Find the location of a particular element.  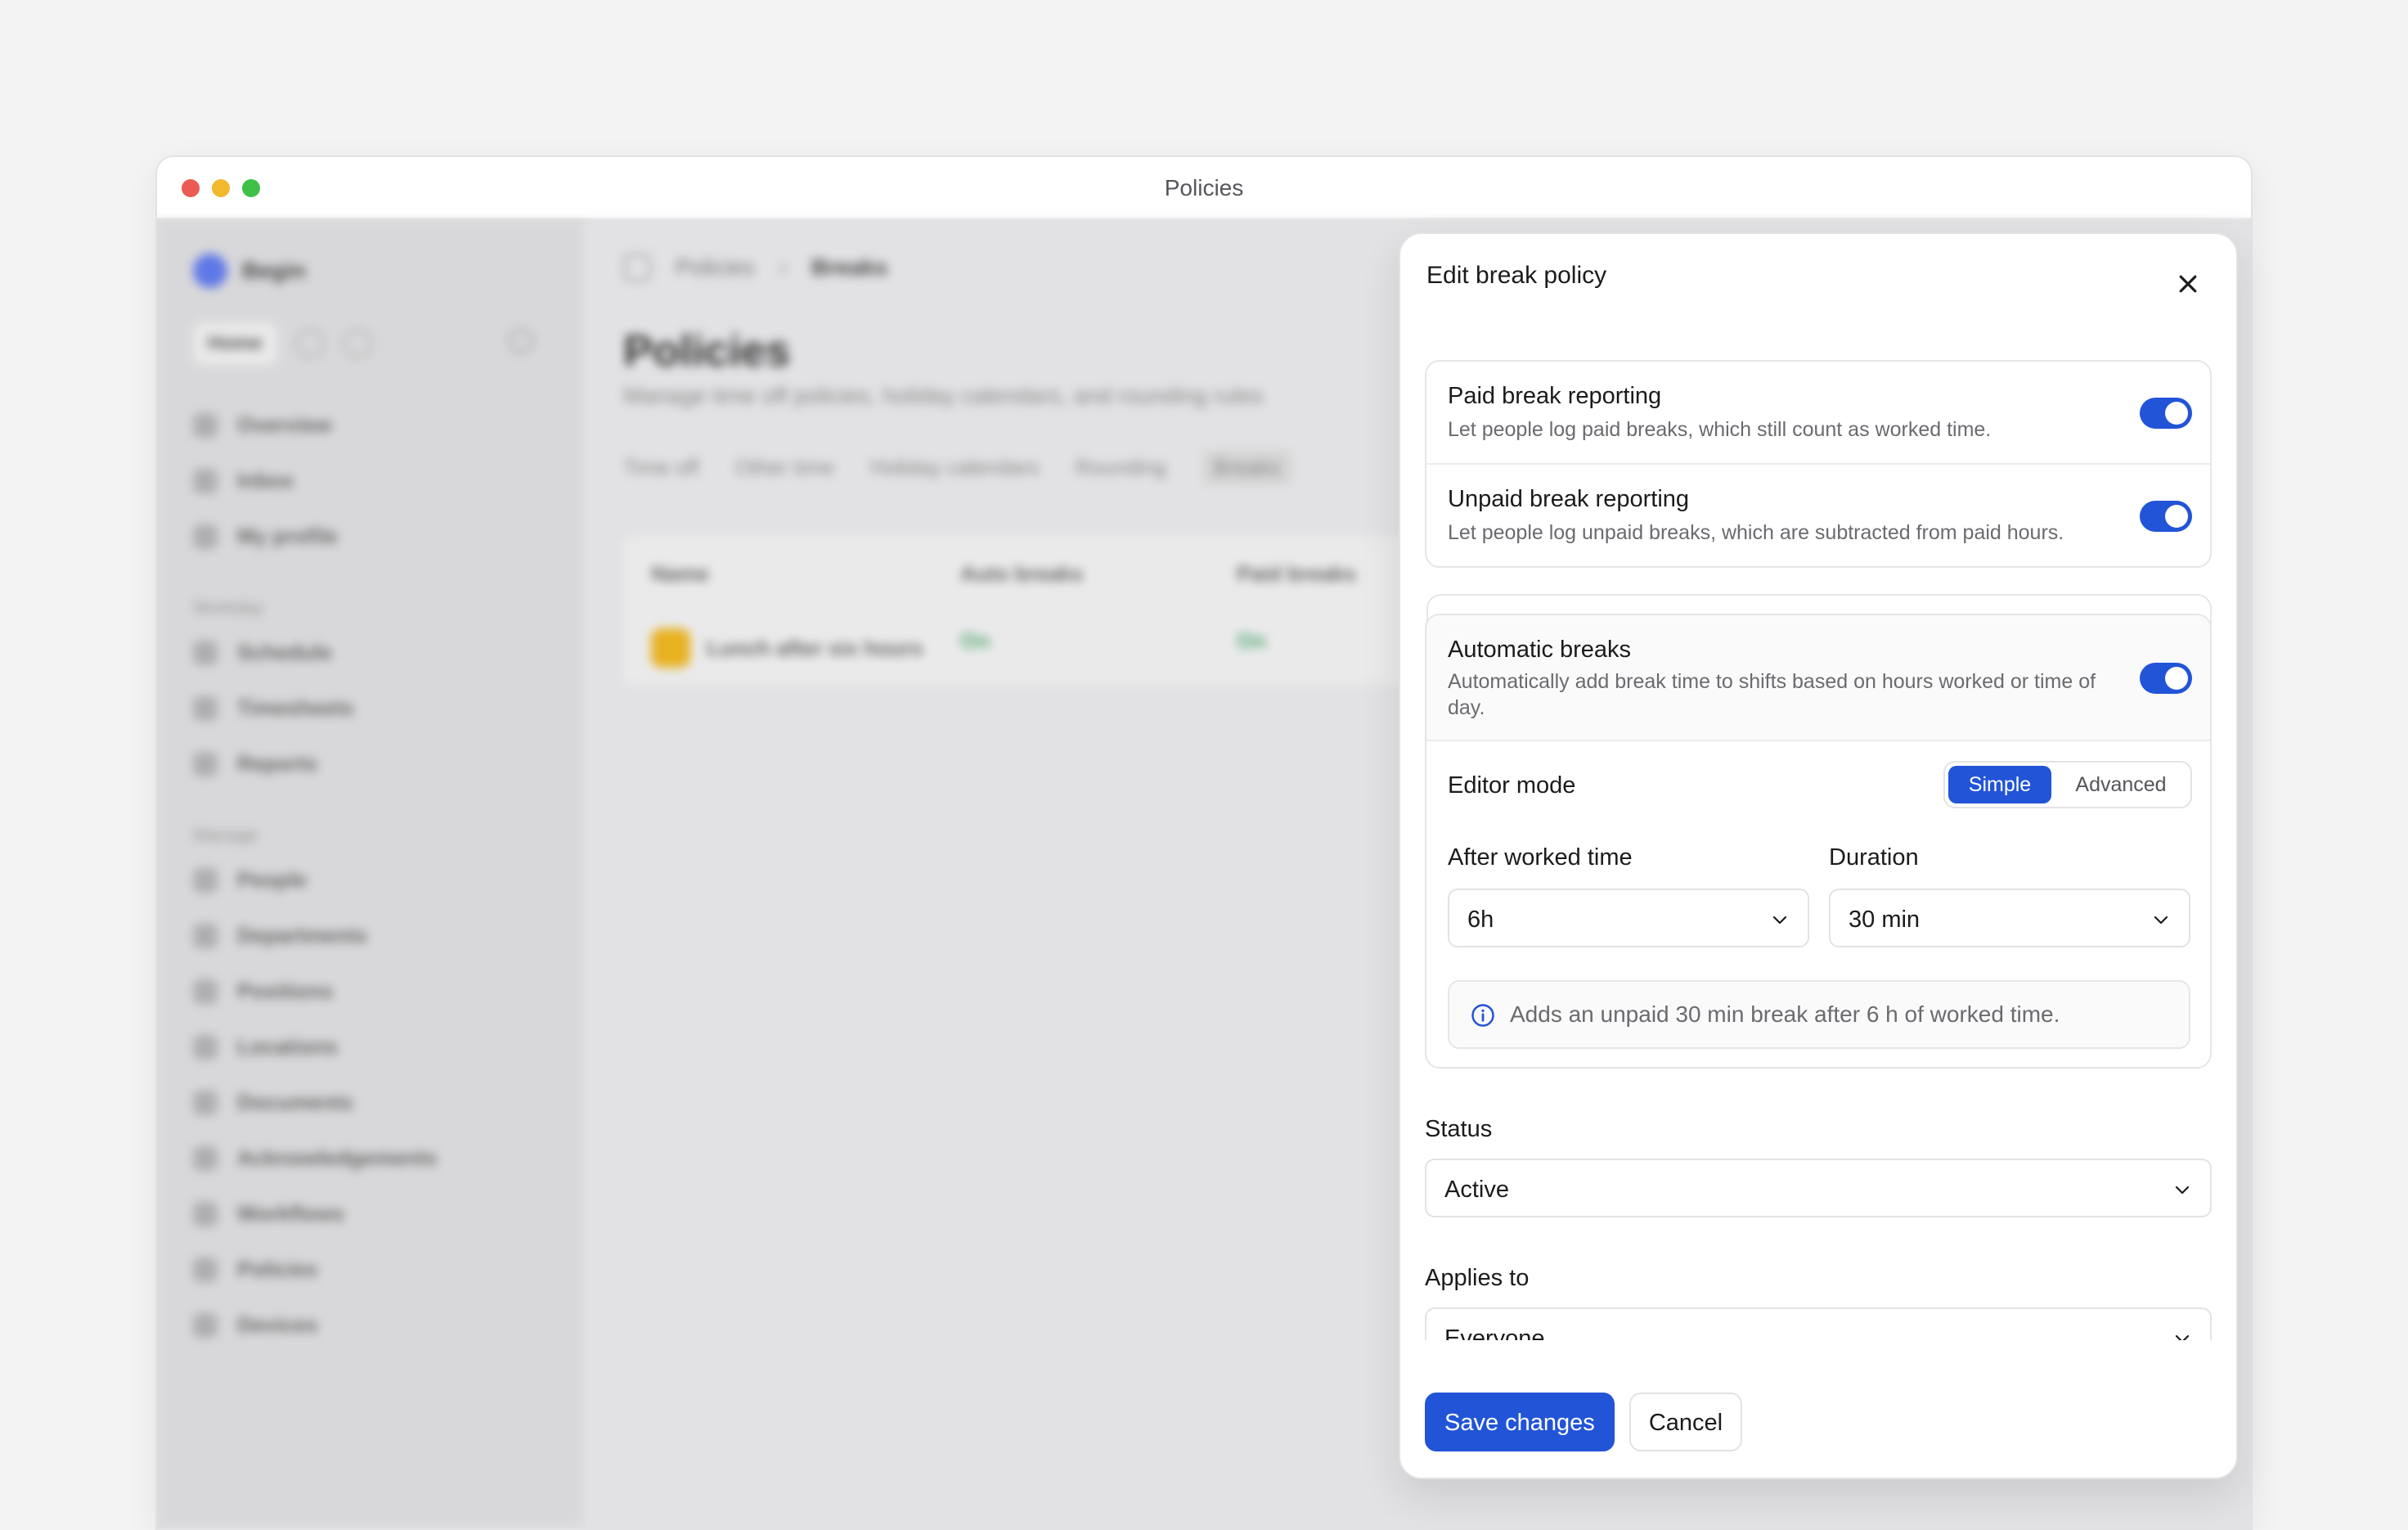

applies-to-value: Everyone is located at coordinates (1494, 1333).